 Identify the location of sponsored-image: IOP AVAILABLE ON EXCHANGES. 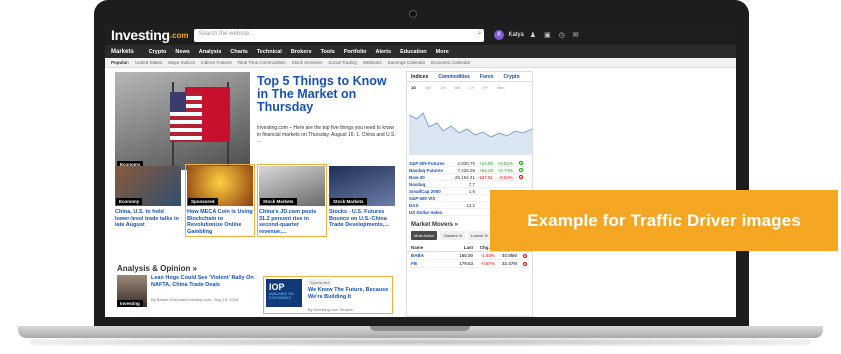
(284, 293).